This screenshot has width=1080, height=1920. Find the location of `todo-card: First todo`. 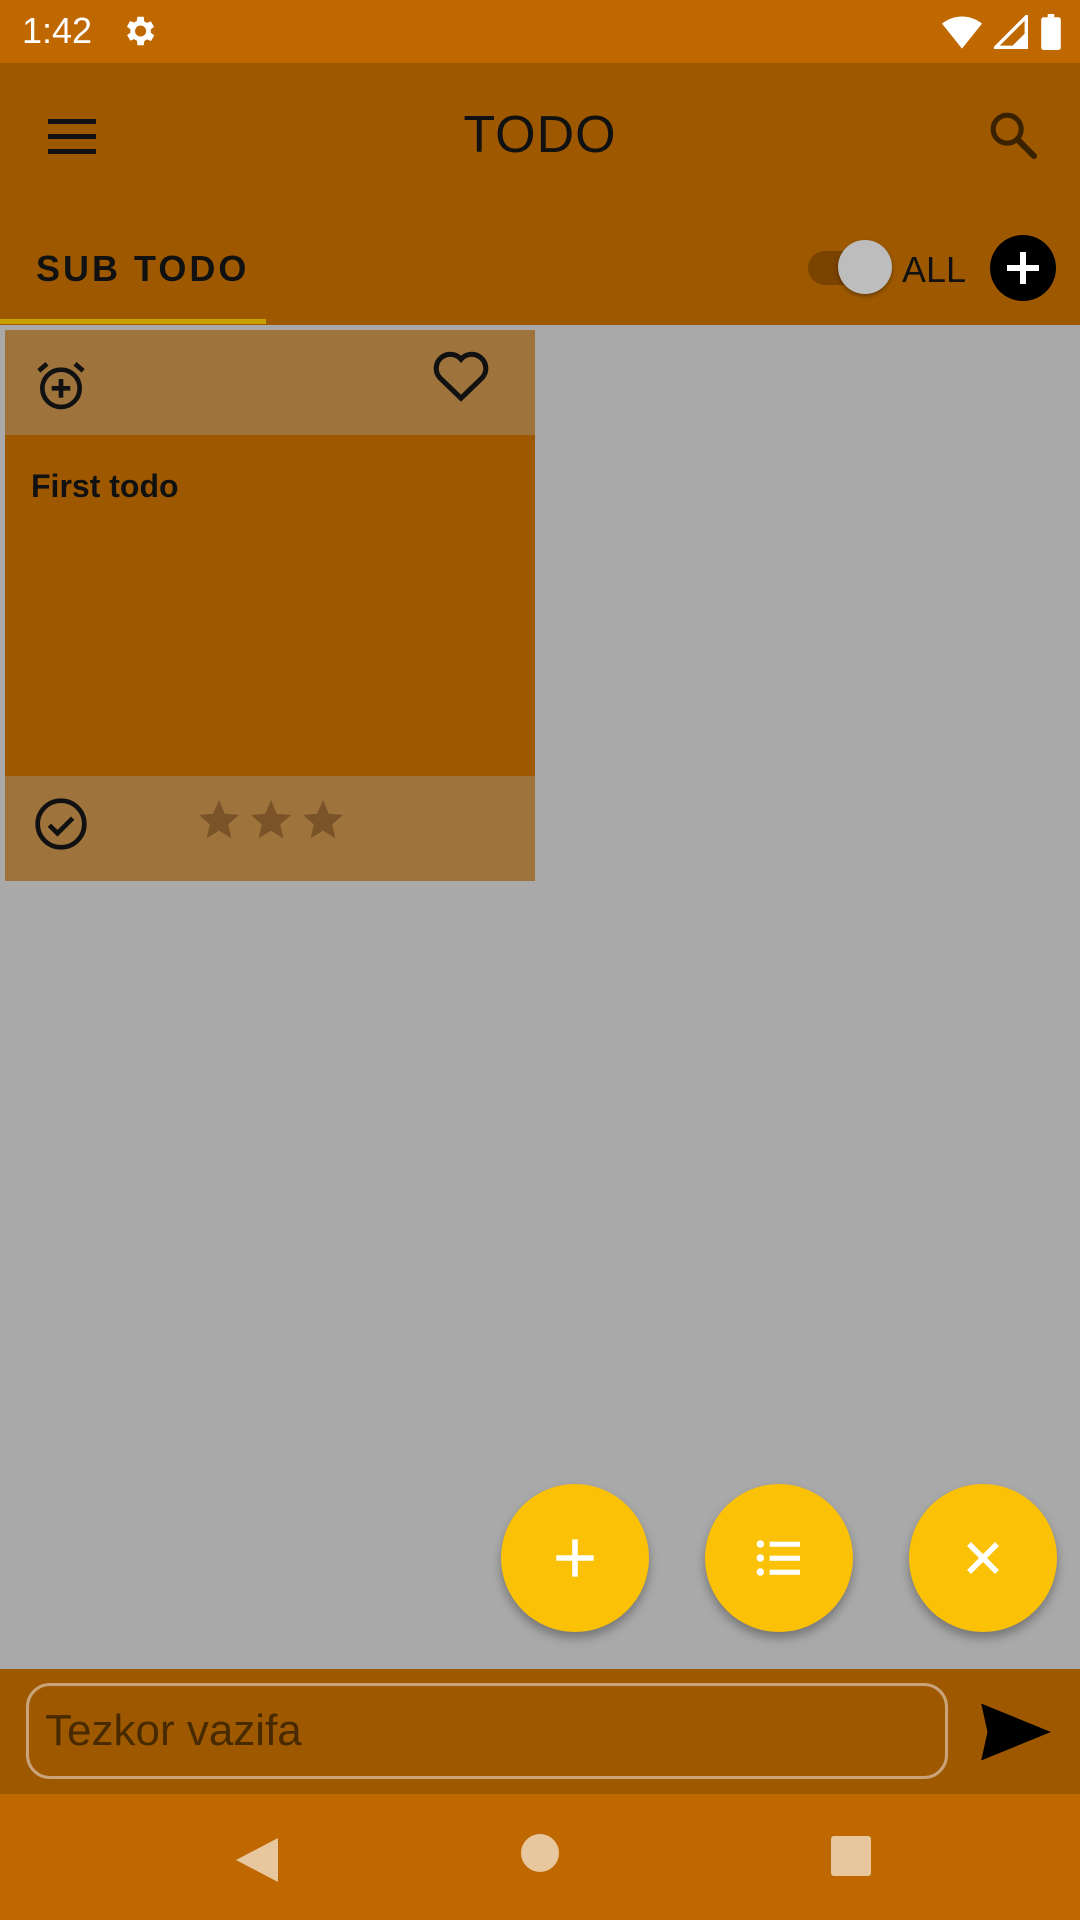

todo-card: First todo is located at coordinates (270, 605).